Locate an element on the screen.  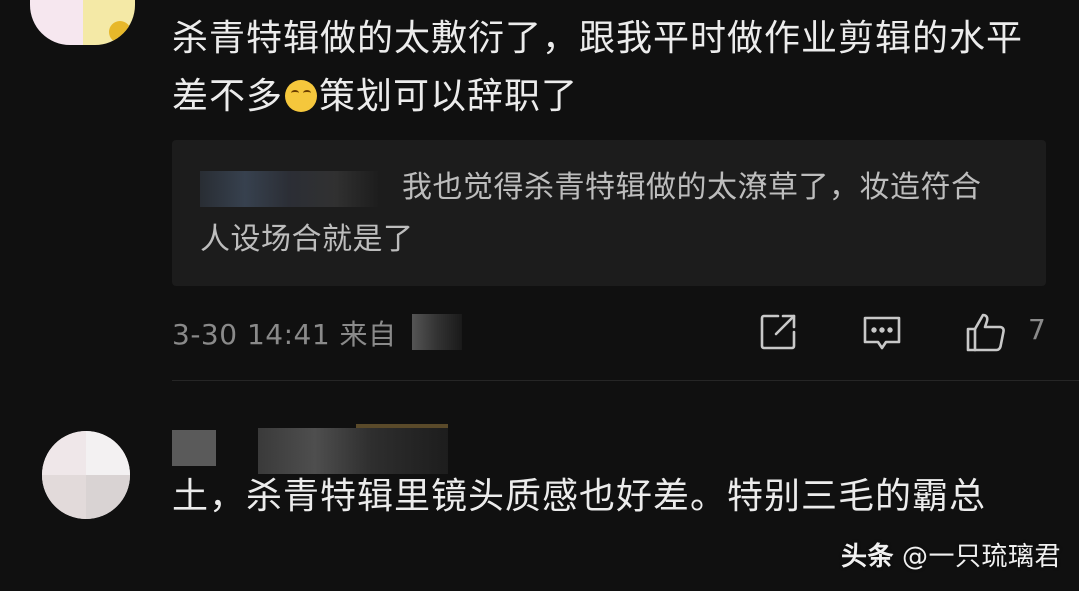
watermark-brand: 头条 is located at coordinates (867, 557).